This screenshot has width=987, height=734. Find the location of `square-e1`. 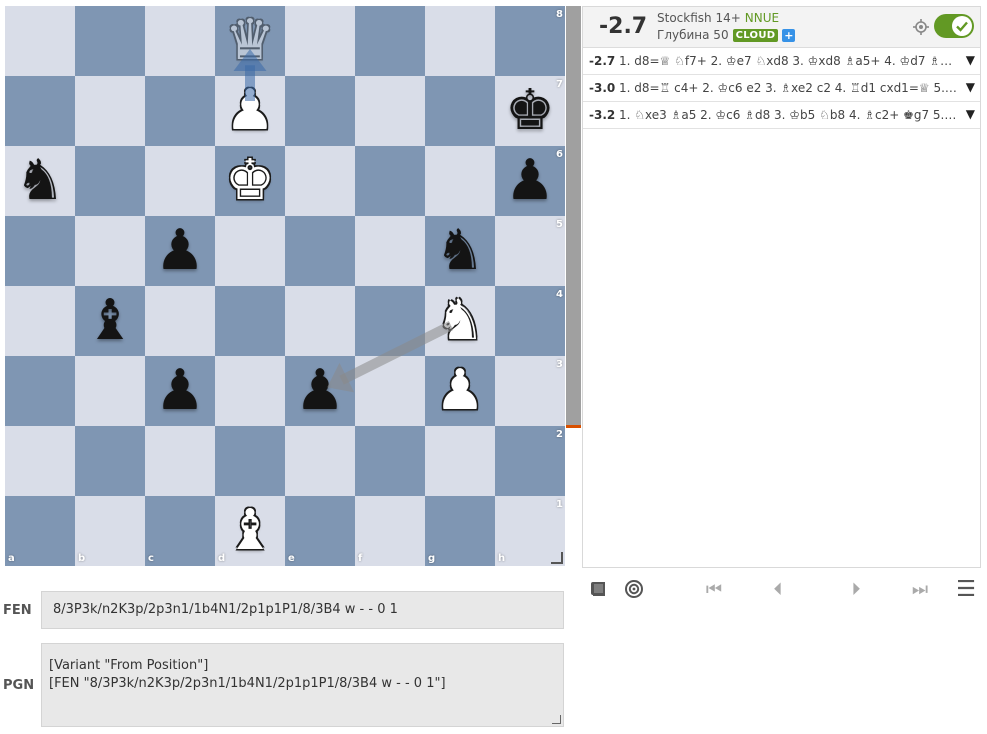

square-e1 is located at coordinates (320, 531).